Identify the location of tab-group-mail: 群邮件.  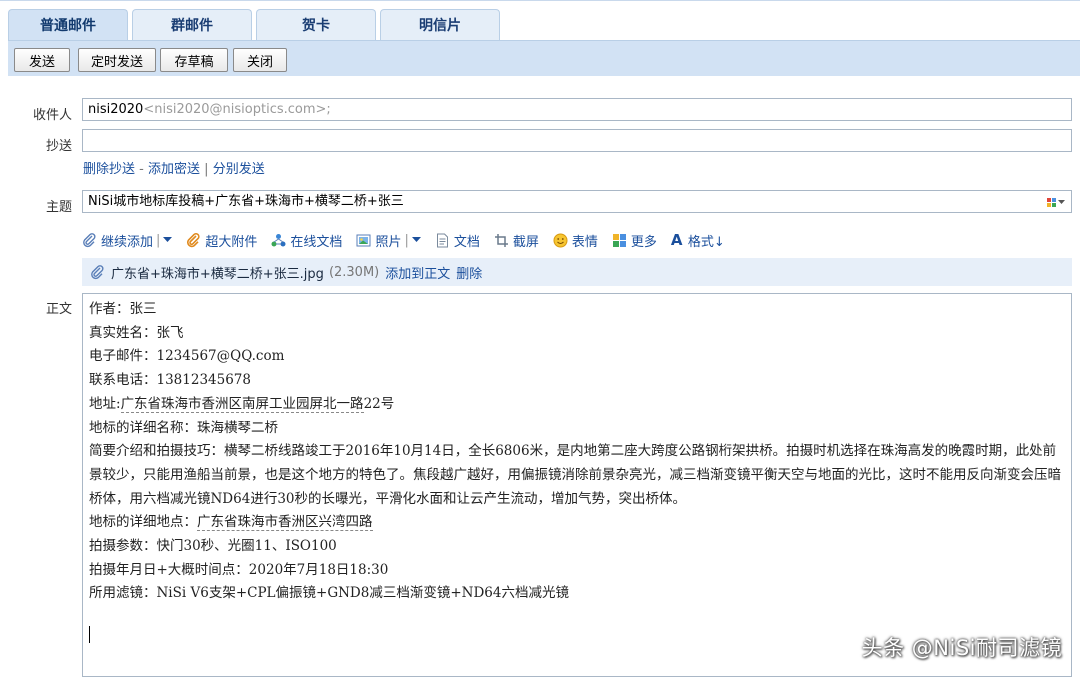
(192, 24).